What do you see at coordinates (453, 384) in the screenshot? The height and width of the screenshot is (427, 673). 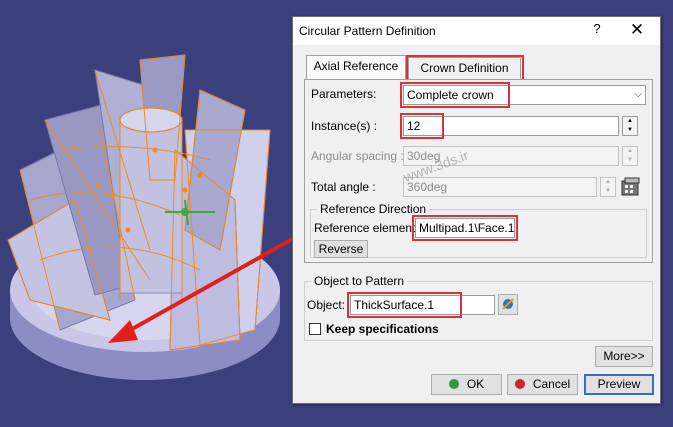 I see `ok-icon` at bounding box center [453, 384].